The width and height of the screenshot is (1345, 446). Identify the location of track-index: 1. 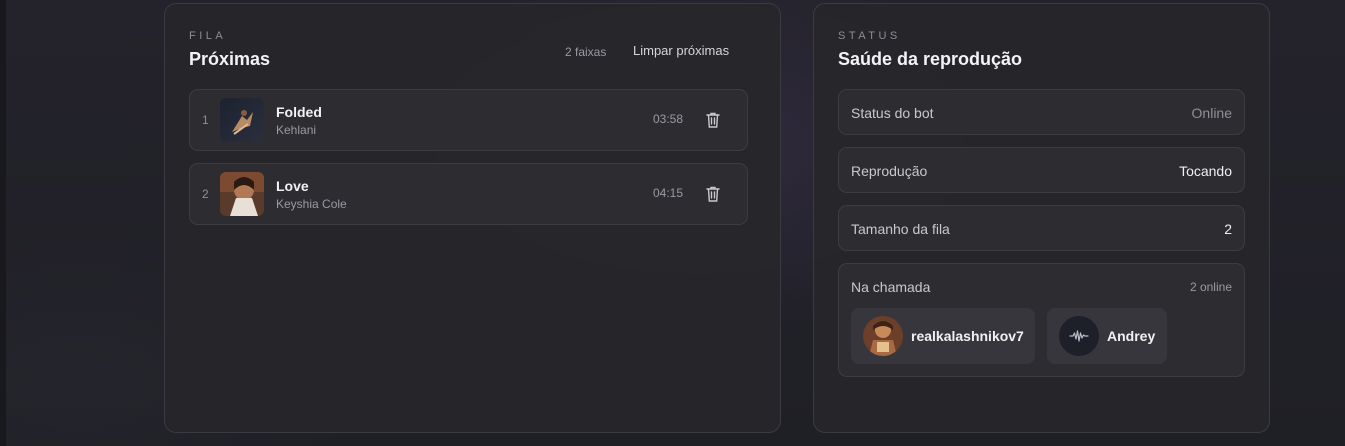
(205, 120).